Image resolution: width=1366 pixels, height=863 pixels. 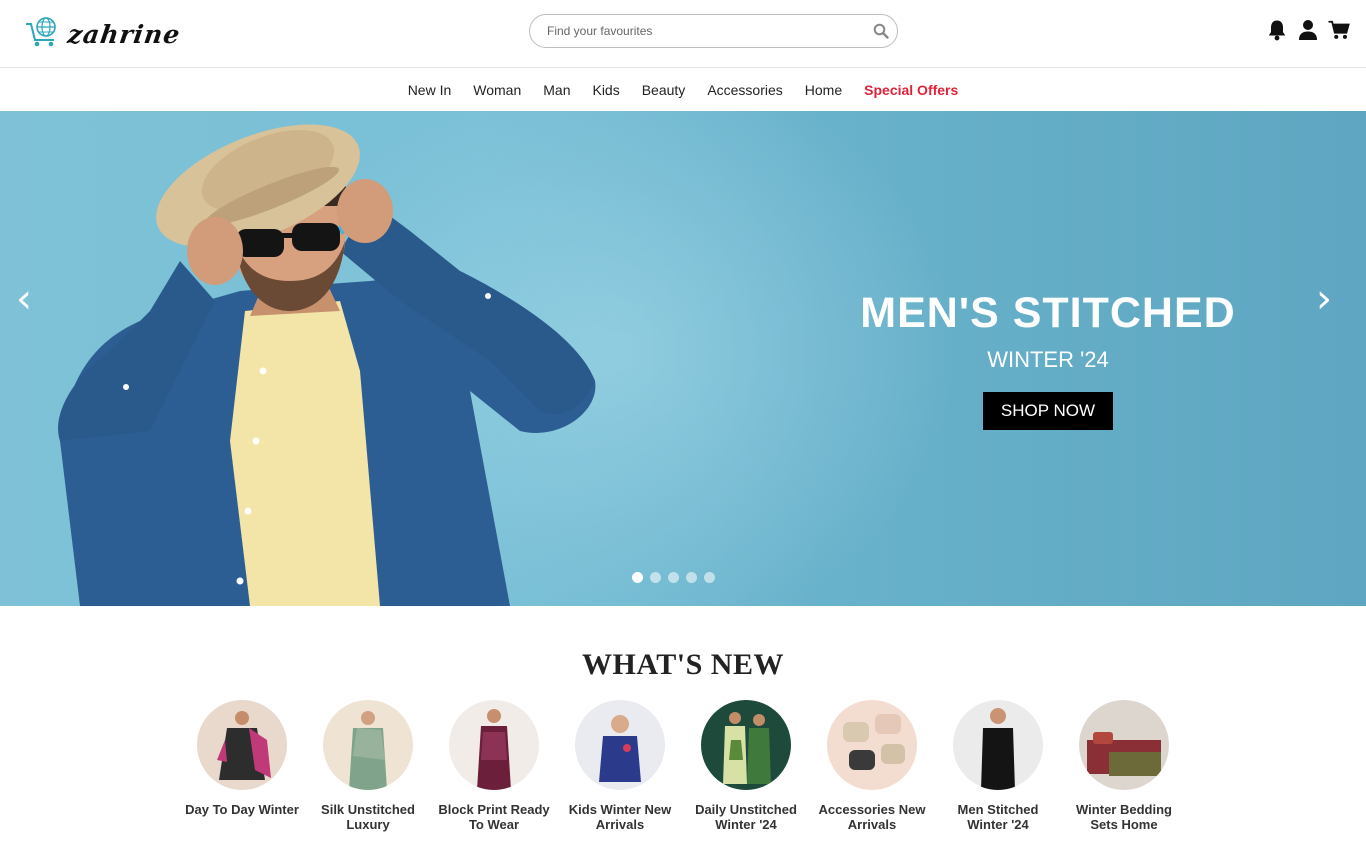 I want to click on header-actions, so click(x=1308, y=30).